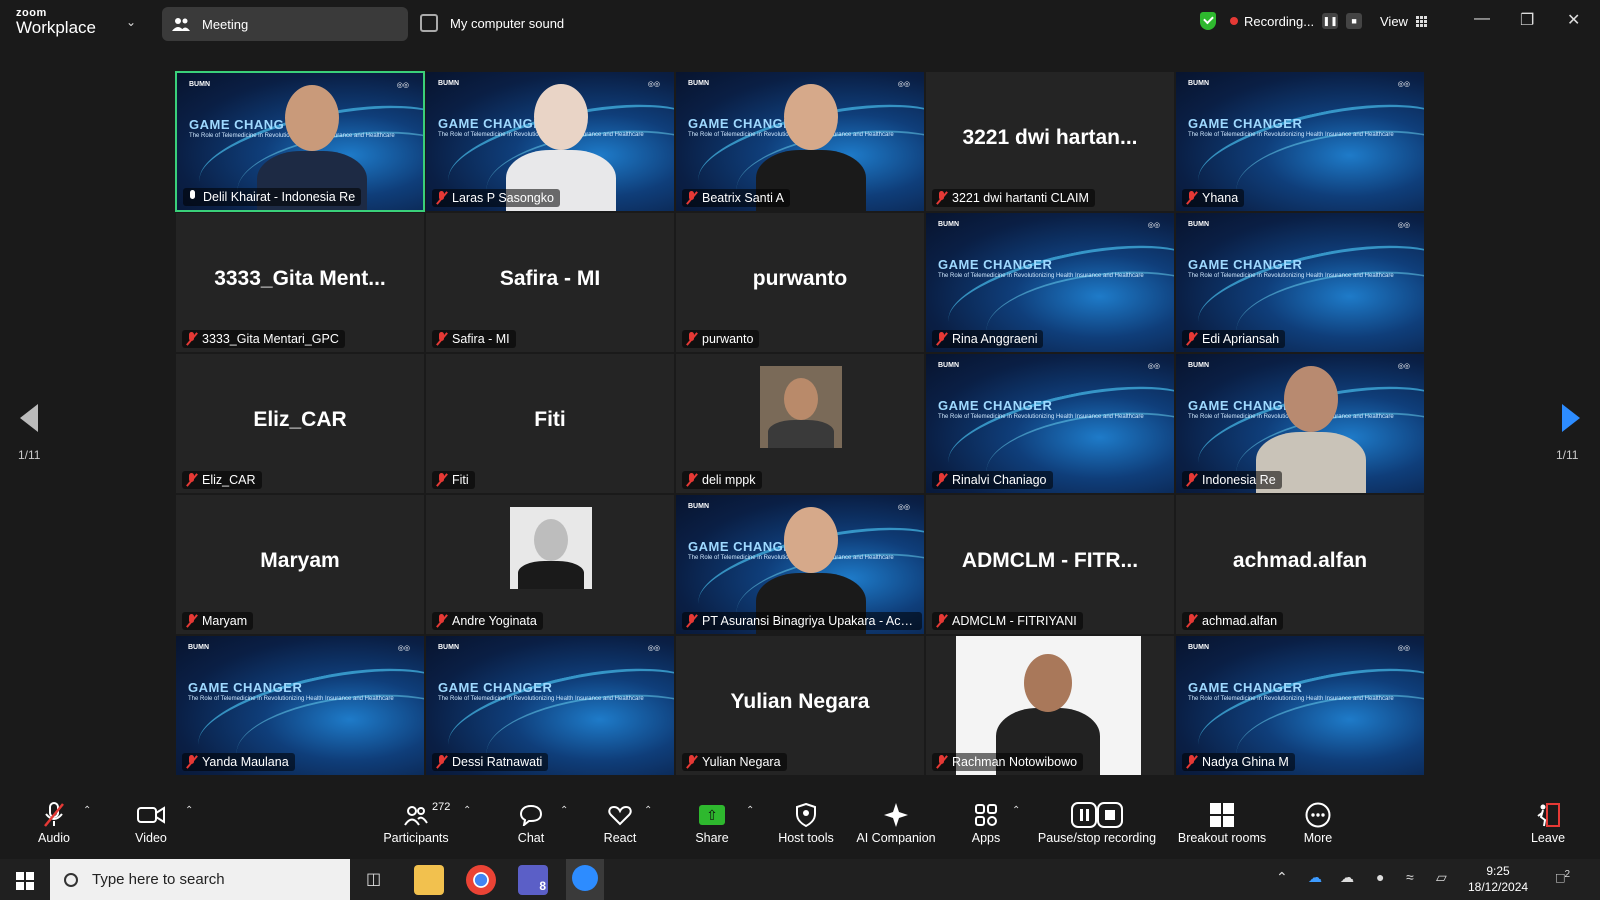 The width and height of the screenshot is (1600, 900). I want to click on chat-label: Chat, so click(531, 838).